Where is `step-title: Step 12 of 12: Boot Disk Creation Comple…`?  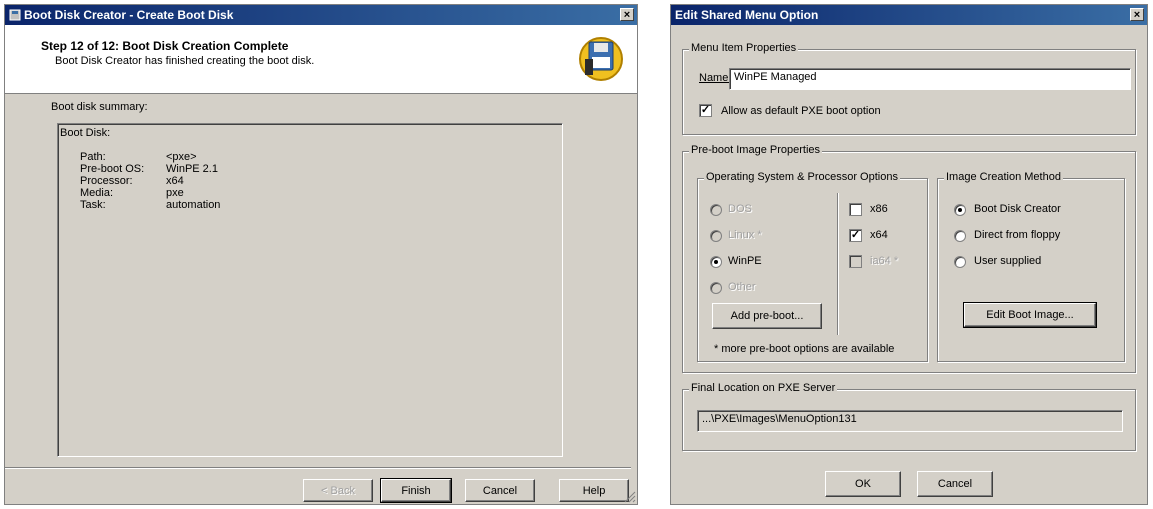
step-title: Step 12 of 12: Boot Disk Creation Comple… is located at coordinates (165, 46).